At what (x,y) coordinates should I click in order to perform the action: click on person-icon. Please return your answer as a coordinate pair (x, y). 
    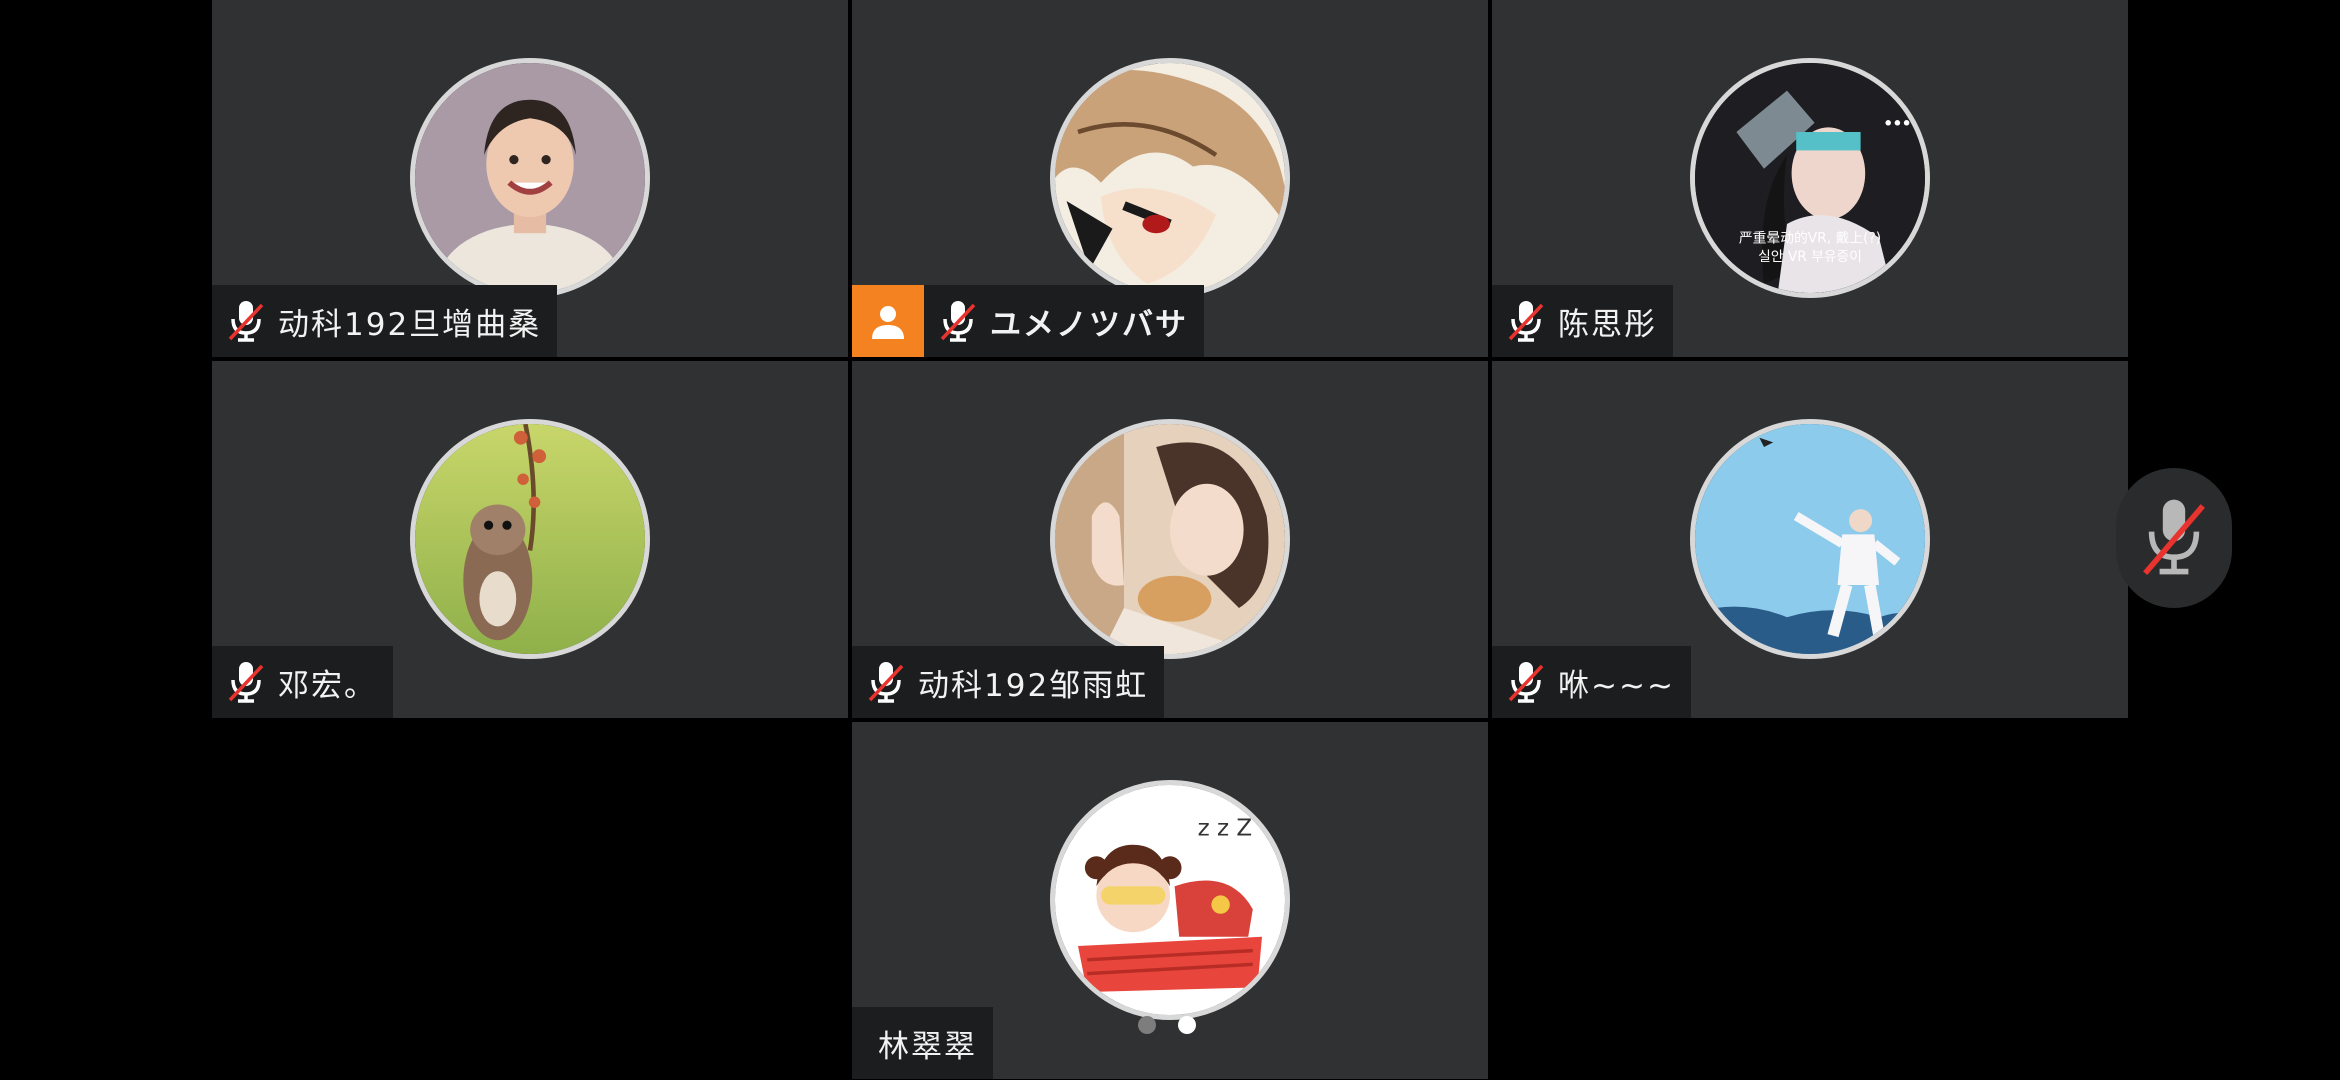
    Looking at the image, I should click on (888, 322).